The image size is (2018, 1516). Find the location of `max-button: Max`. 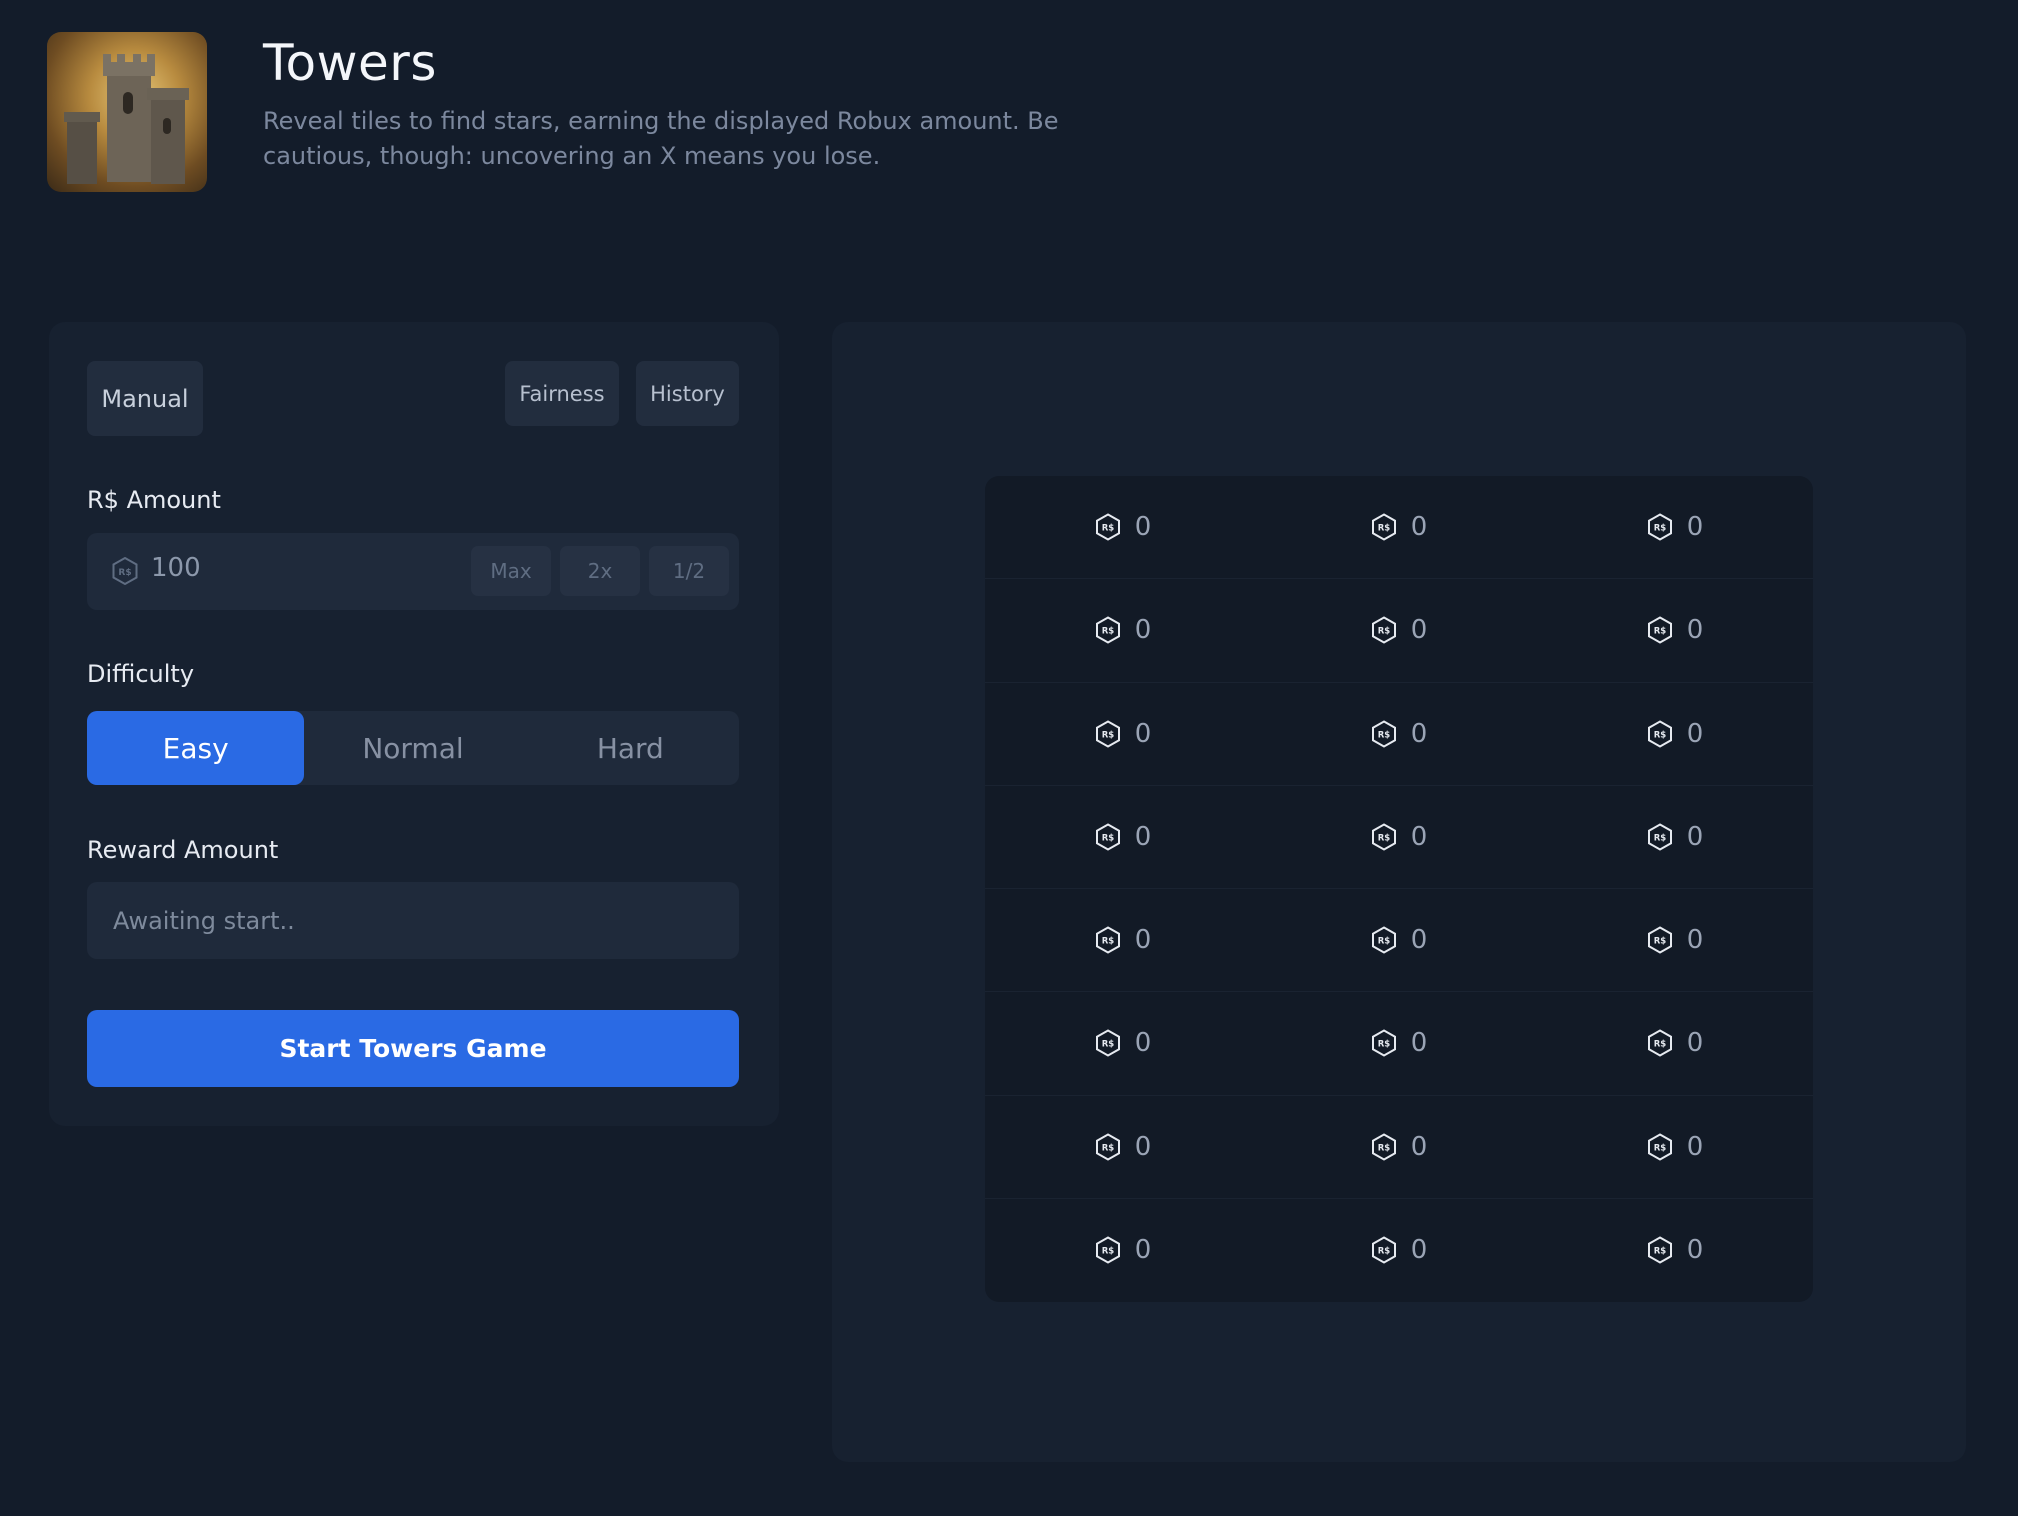

max-button: Max is located at coordinates (511, 571).